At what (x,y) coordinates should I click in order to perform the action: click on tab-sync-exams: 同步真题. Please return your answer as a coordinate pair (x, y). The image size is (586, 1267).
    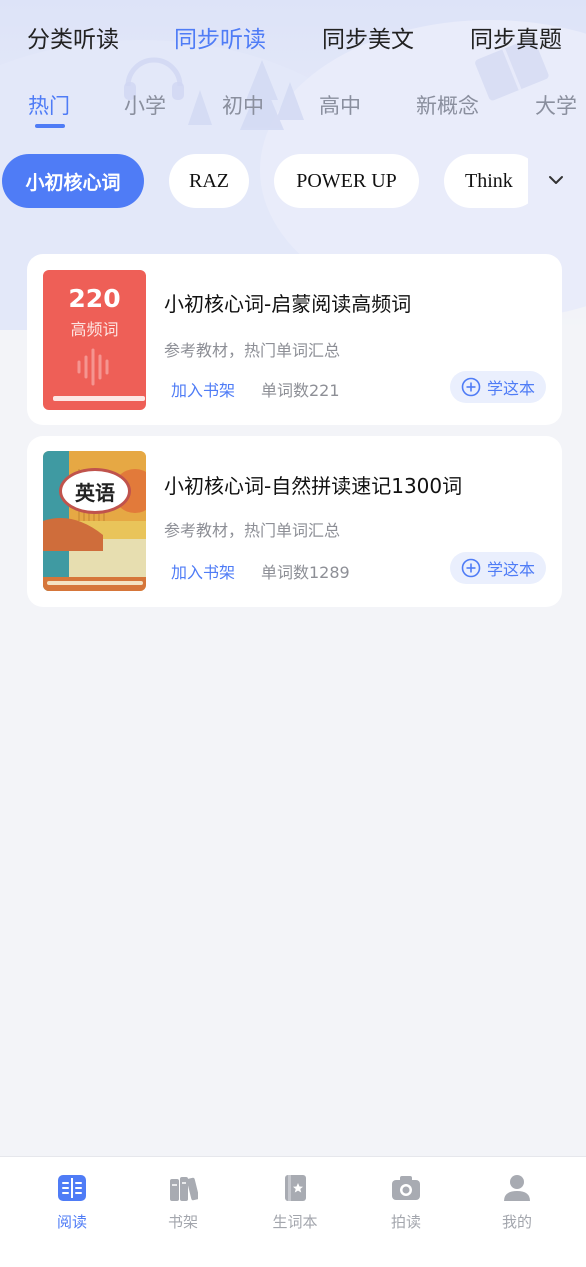
    Looking at the image, I should click on (516, 37).